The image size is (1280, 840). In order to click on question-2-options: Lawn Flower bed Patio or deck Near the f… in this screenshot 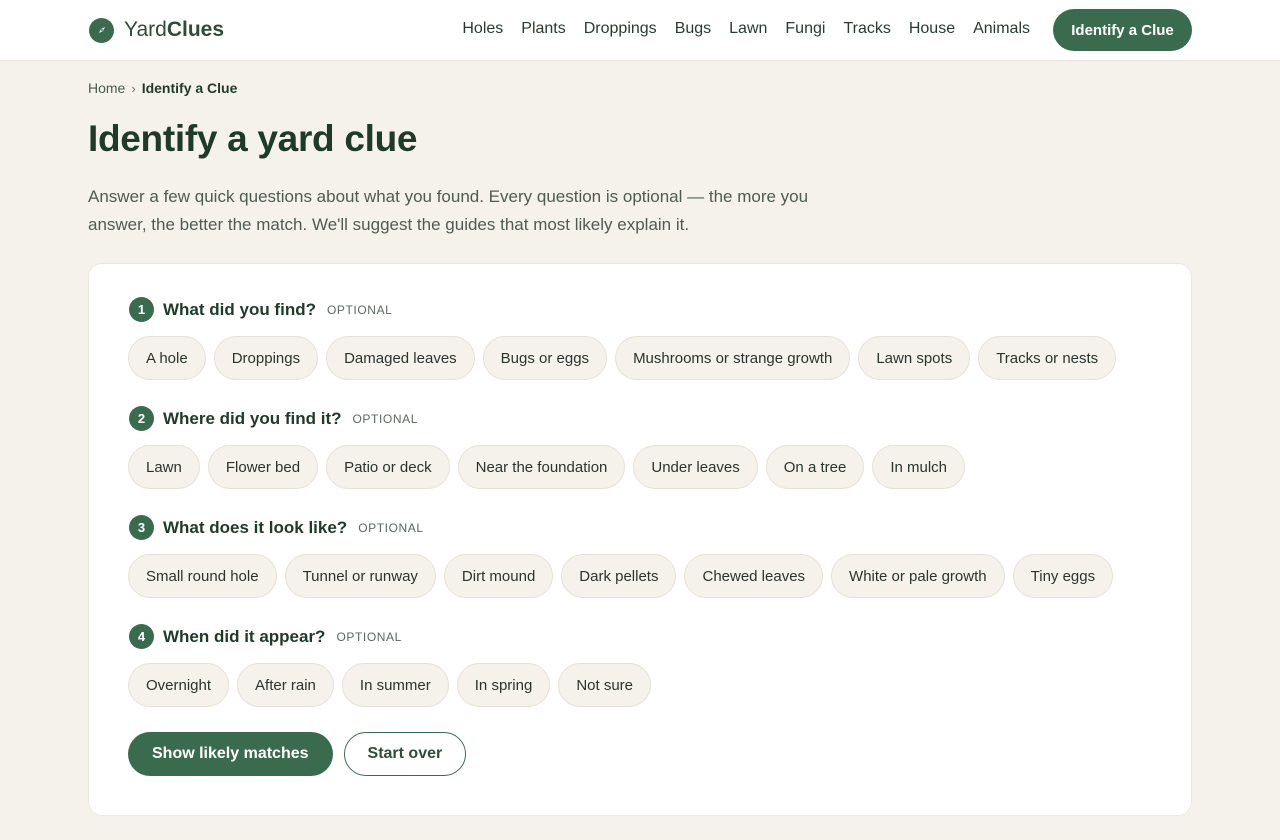, I will do `click(547, 467)`.